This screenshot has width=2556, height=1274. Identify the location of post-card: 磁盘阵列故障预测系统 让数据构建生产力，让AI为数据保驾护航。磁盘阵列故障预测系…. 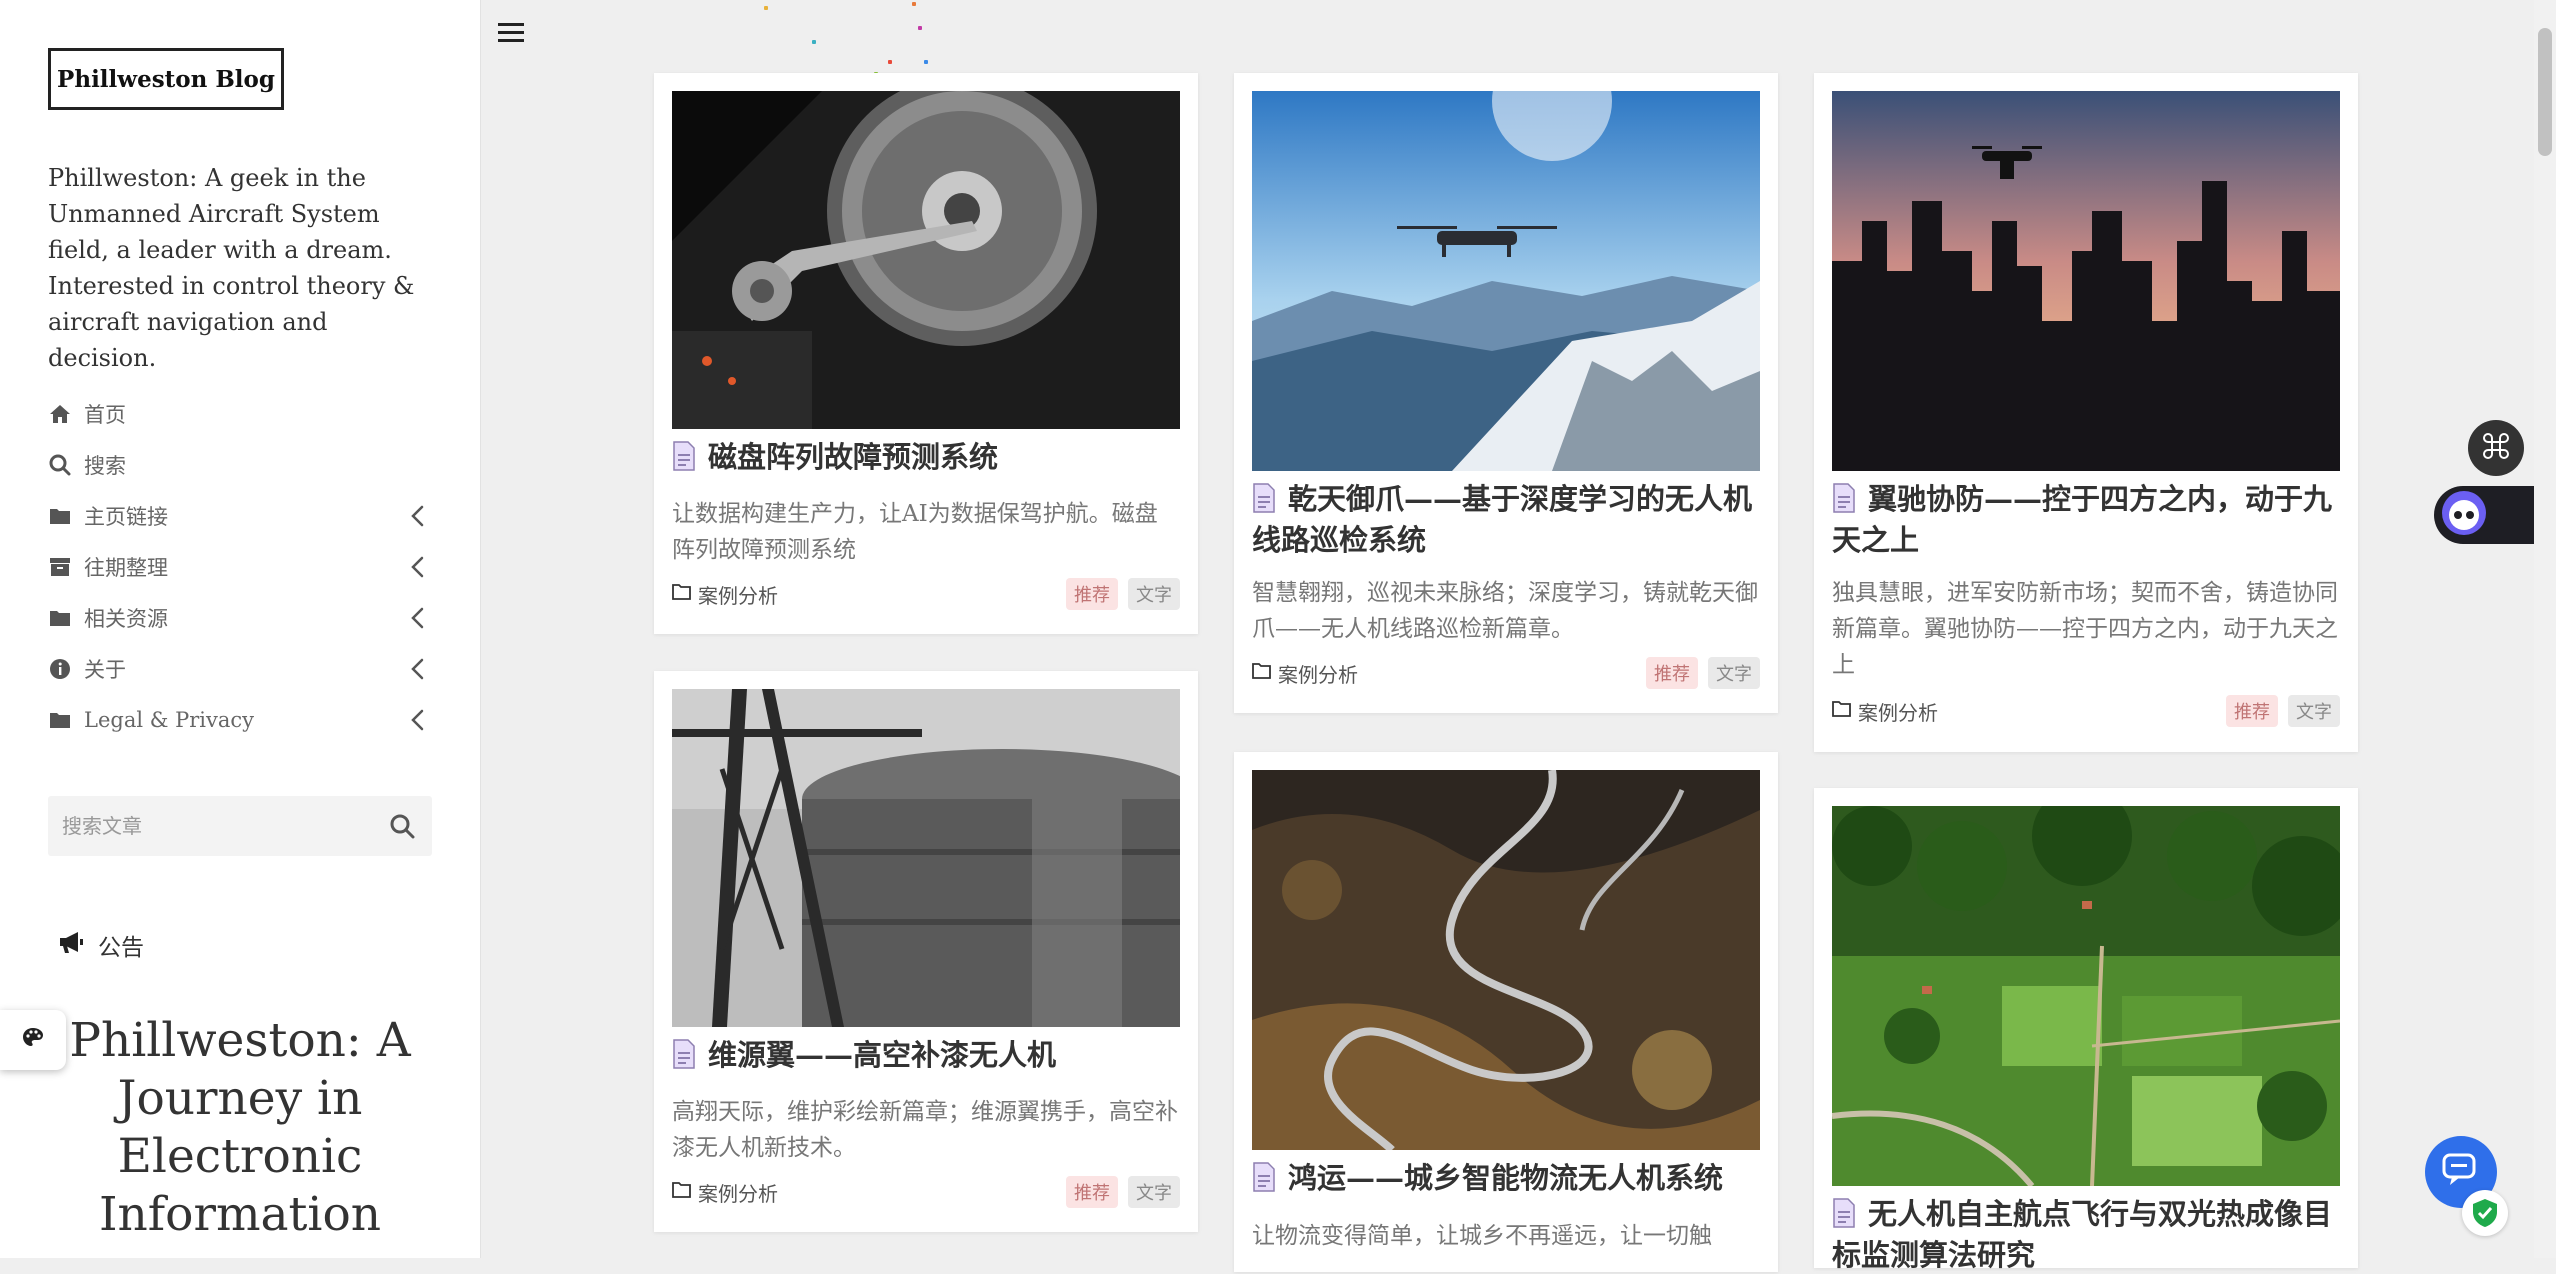
(926, 353).